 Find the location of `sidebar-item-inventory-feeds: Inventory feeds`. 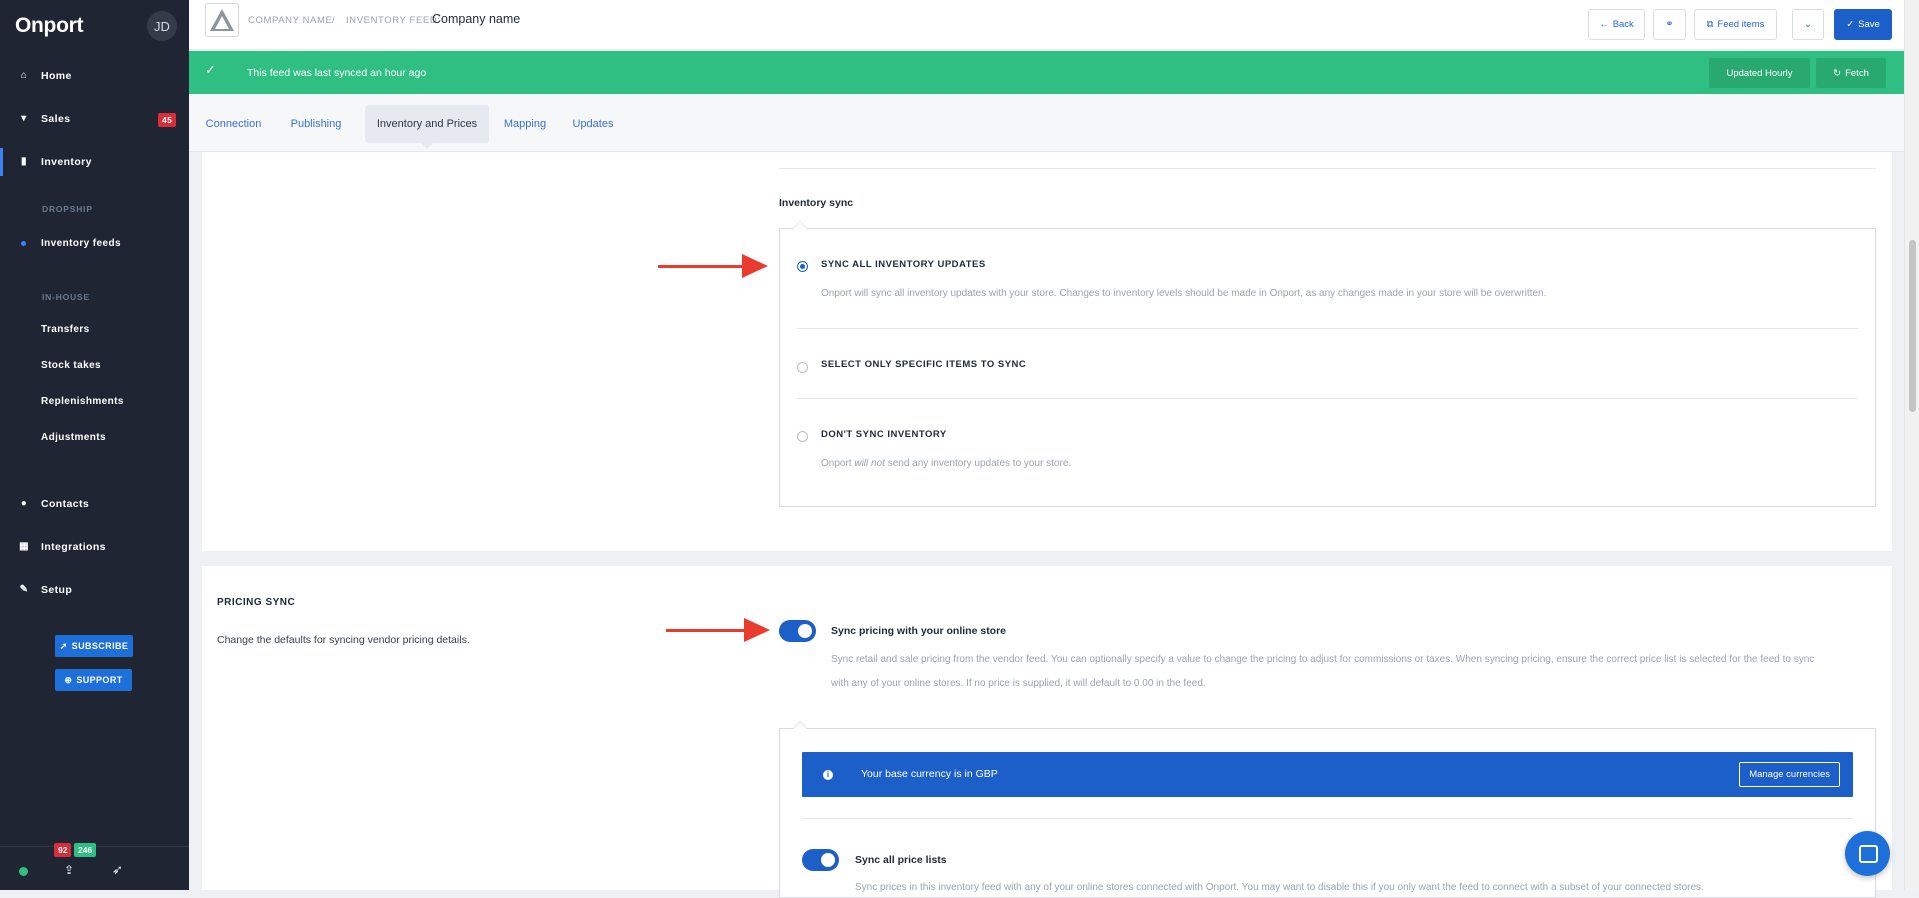

sidebar-item-inventory-feeds: Inventory feeds is located at coordinates (94, 243).